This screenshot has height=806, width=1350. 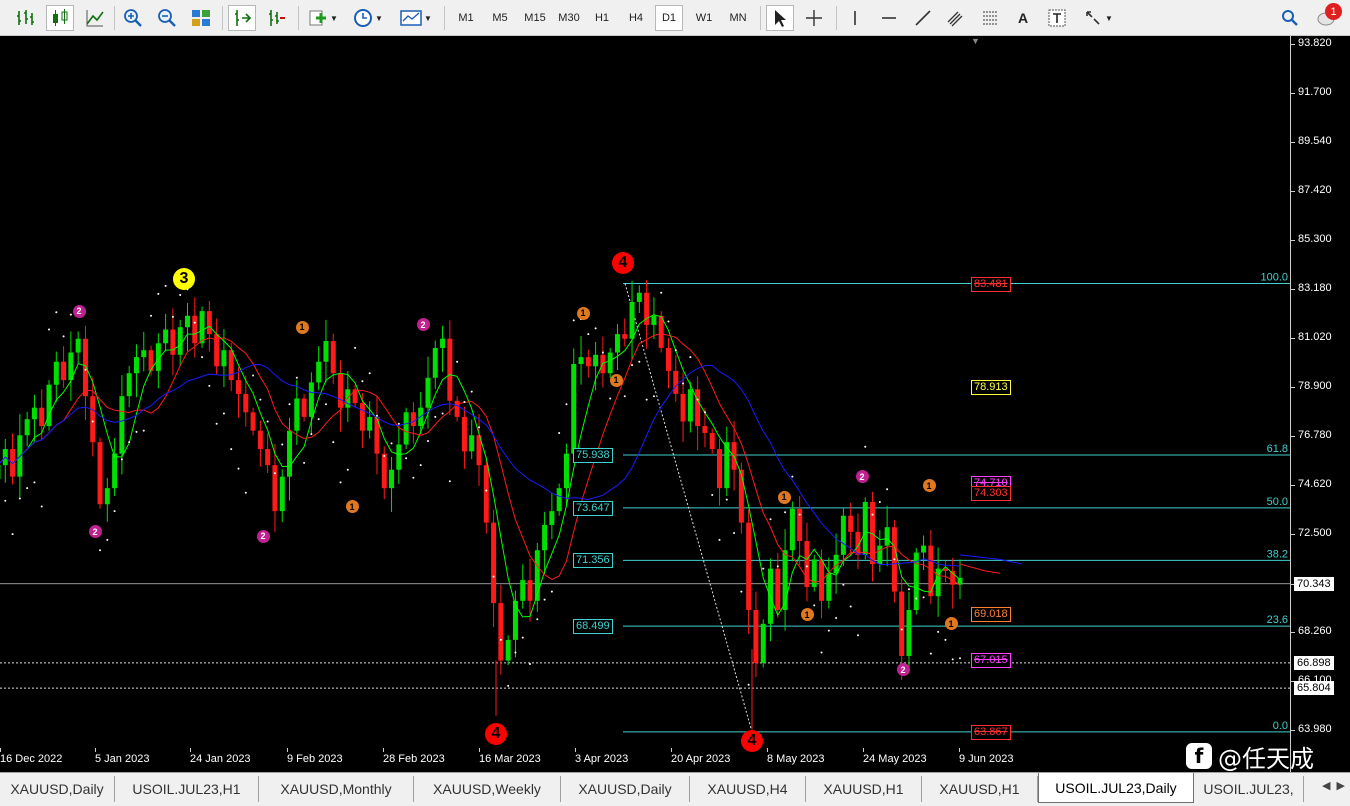 I want to click on tab-scroll-arrows: ◀ ▶, so click(x=1333, y=785).